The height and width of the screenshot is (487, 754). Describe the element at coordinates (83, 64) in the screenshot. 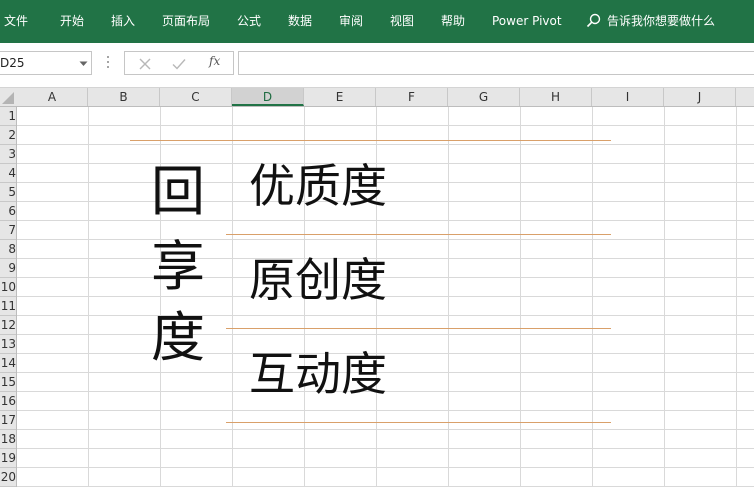

I see `chevron-down-icon` at that location.